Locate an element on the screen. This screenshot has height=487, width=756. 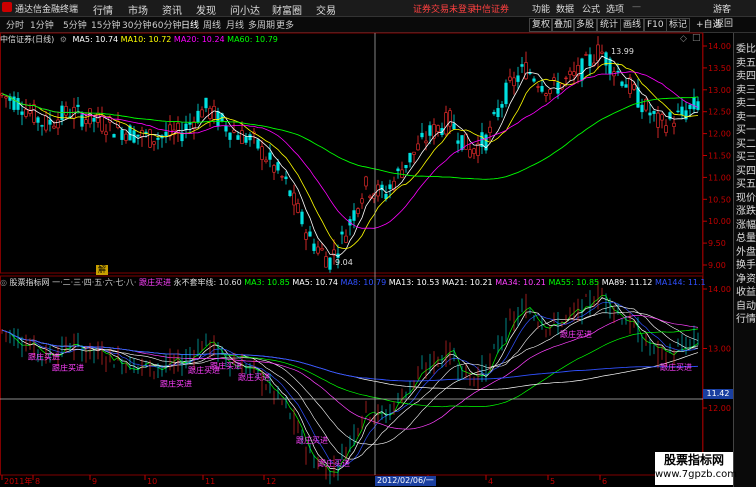
buy-signal-0: 跟庄买进 is located at coordinates (44, 357).